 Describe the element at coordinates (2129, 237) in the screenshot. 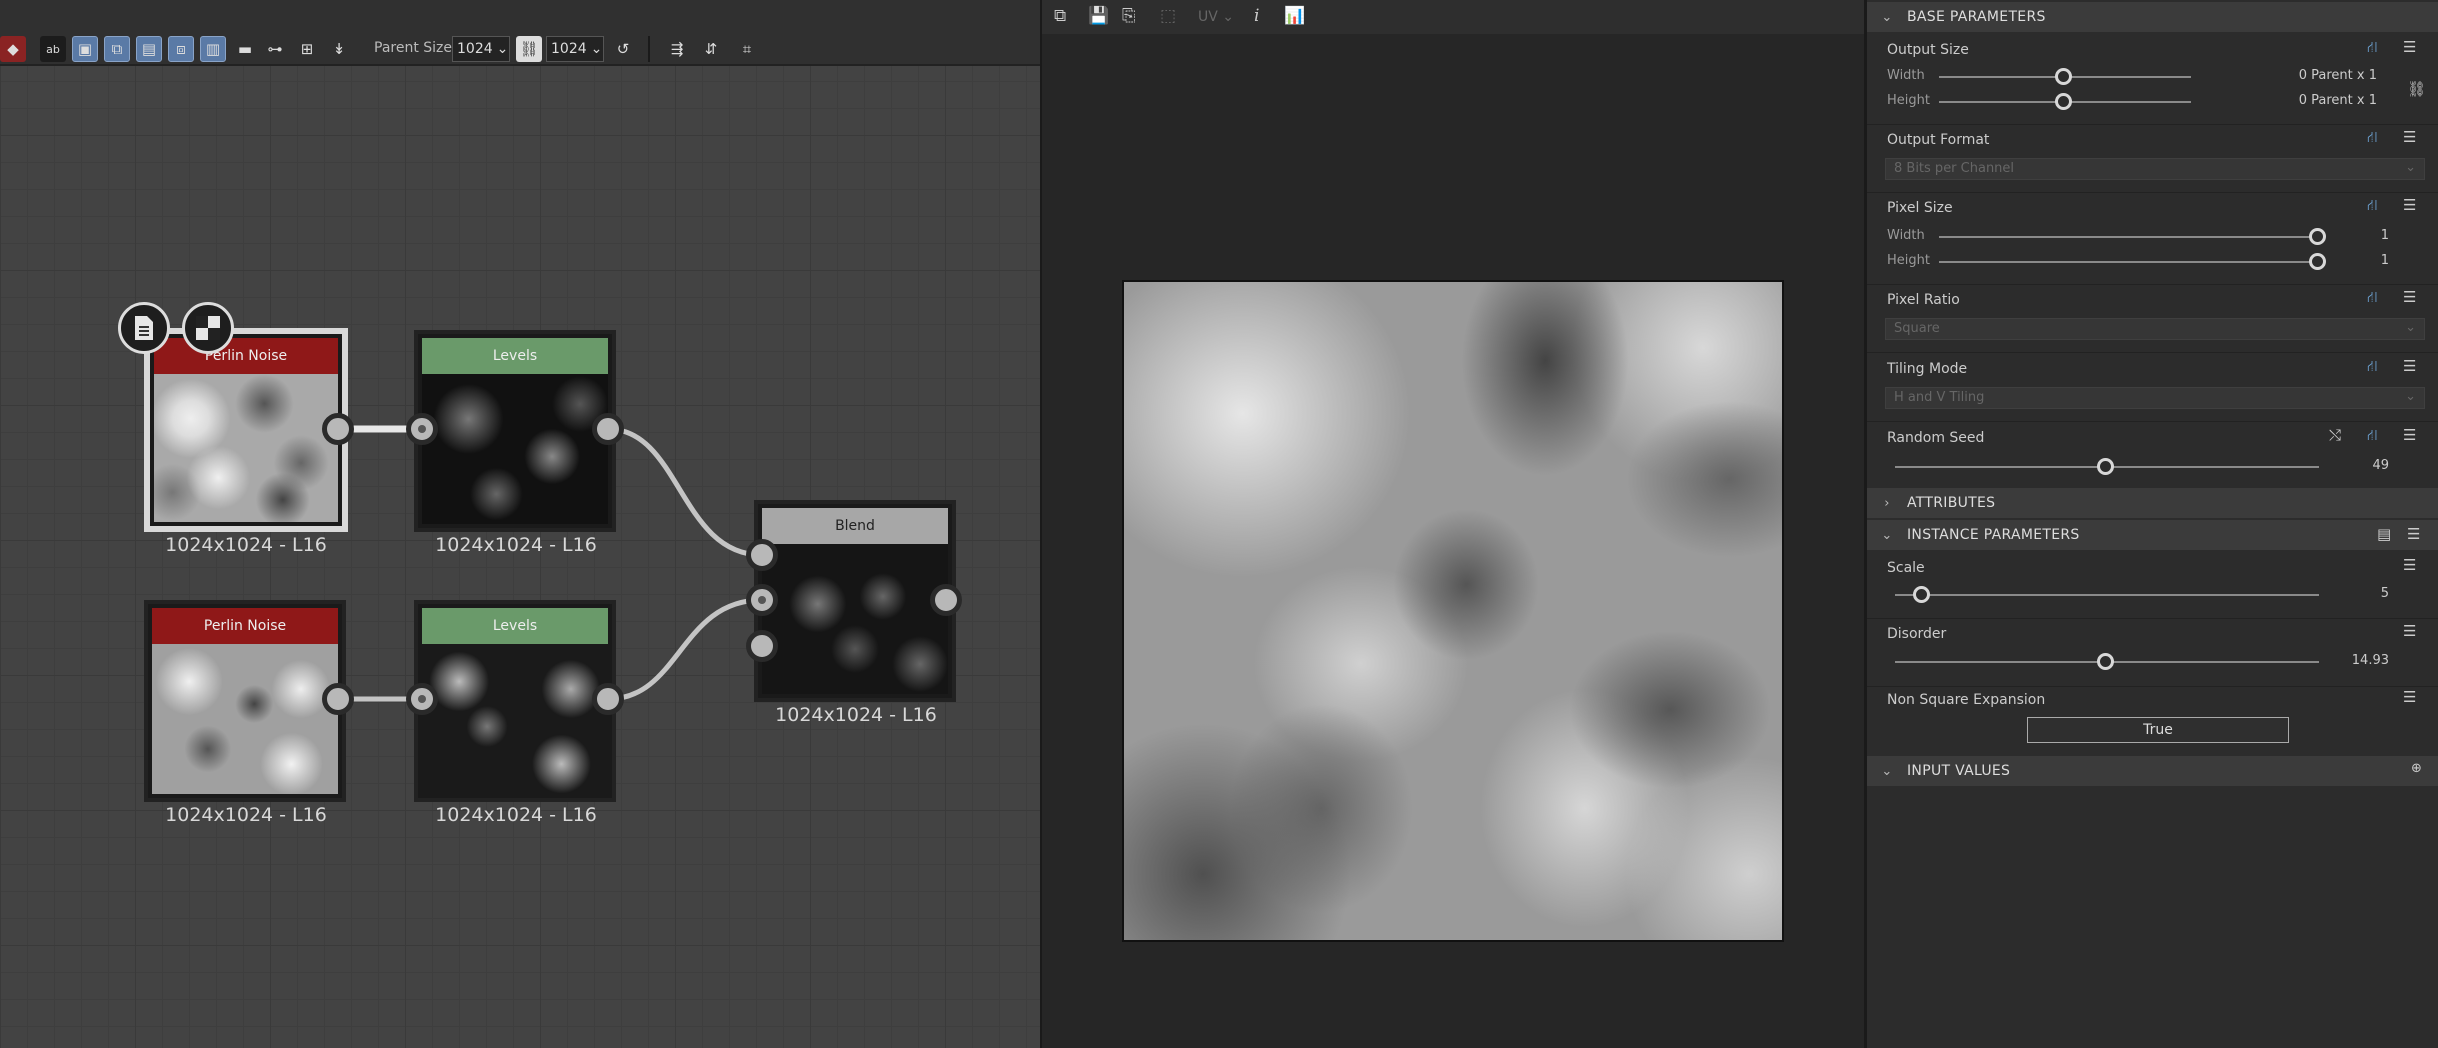

I see `pixel-width-track` at that location.